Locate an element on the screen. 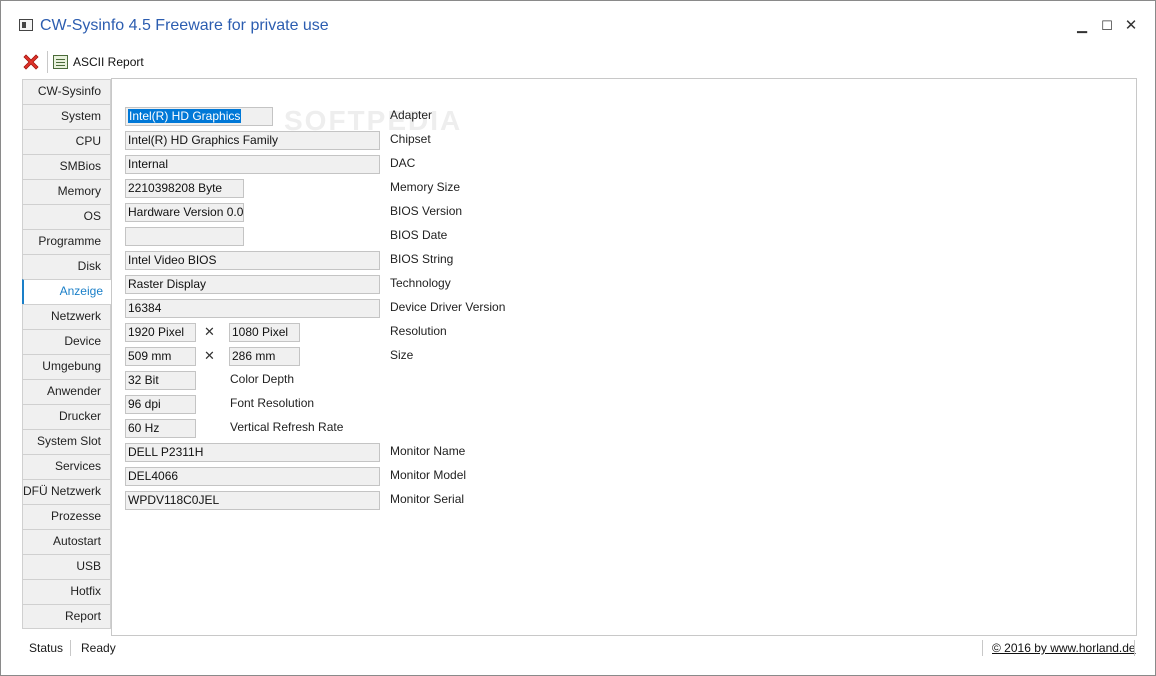  tab-memory: Memory is located at coordinates (66, 191).